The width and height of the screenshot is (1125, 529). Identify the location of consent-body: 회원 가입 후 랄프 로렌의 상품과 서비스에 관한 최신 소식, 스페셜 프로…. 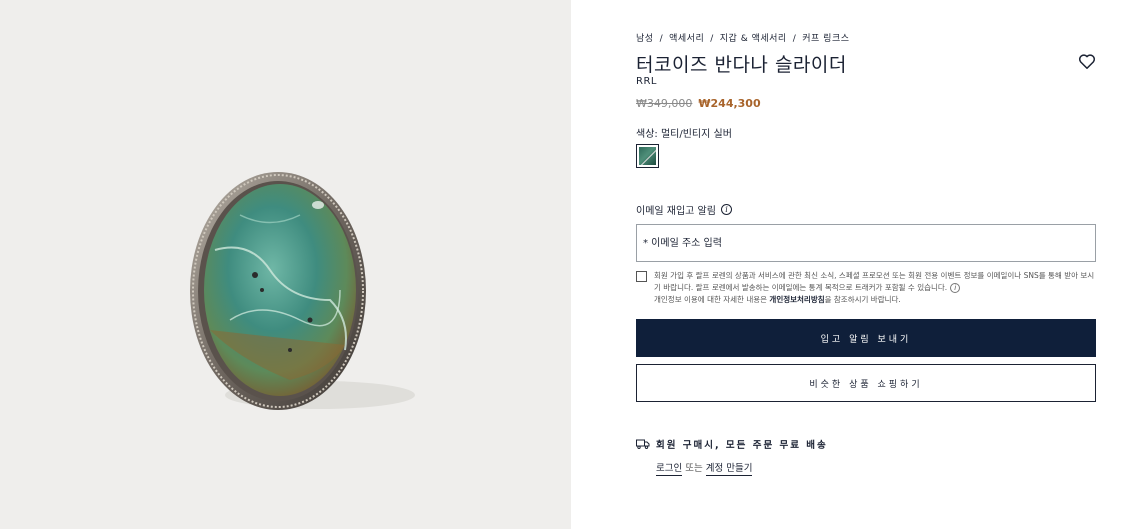
(874, 281).